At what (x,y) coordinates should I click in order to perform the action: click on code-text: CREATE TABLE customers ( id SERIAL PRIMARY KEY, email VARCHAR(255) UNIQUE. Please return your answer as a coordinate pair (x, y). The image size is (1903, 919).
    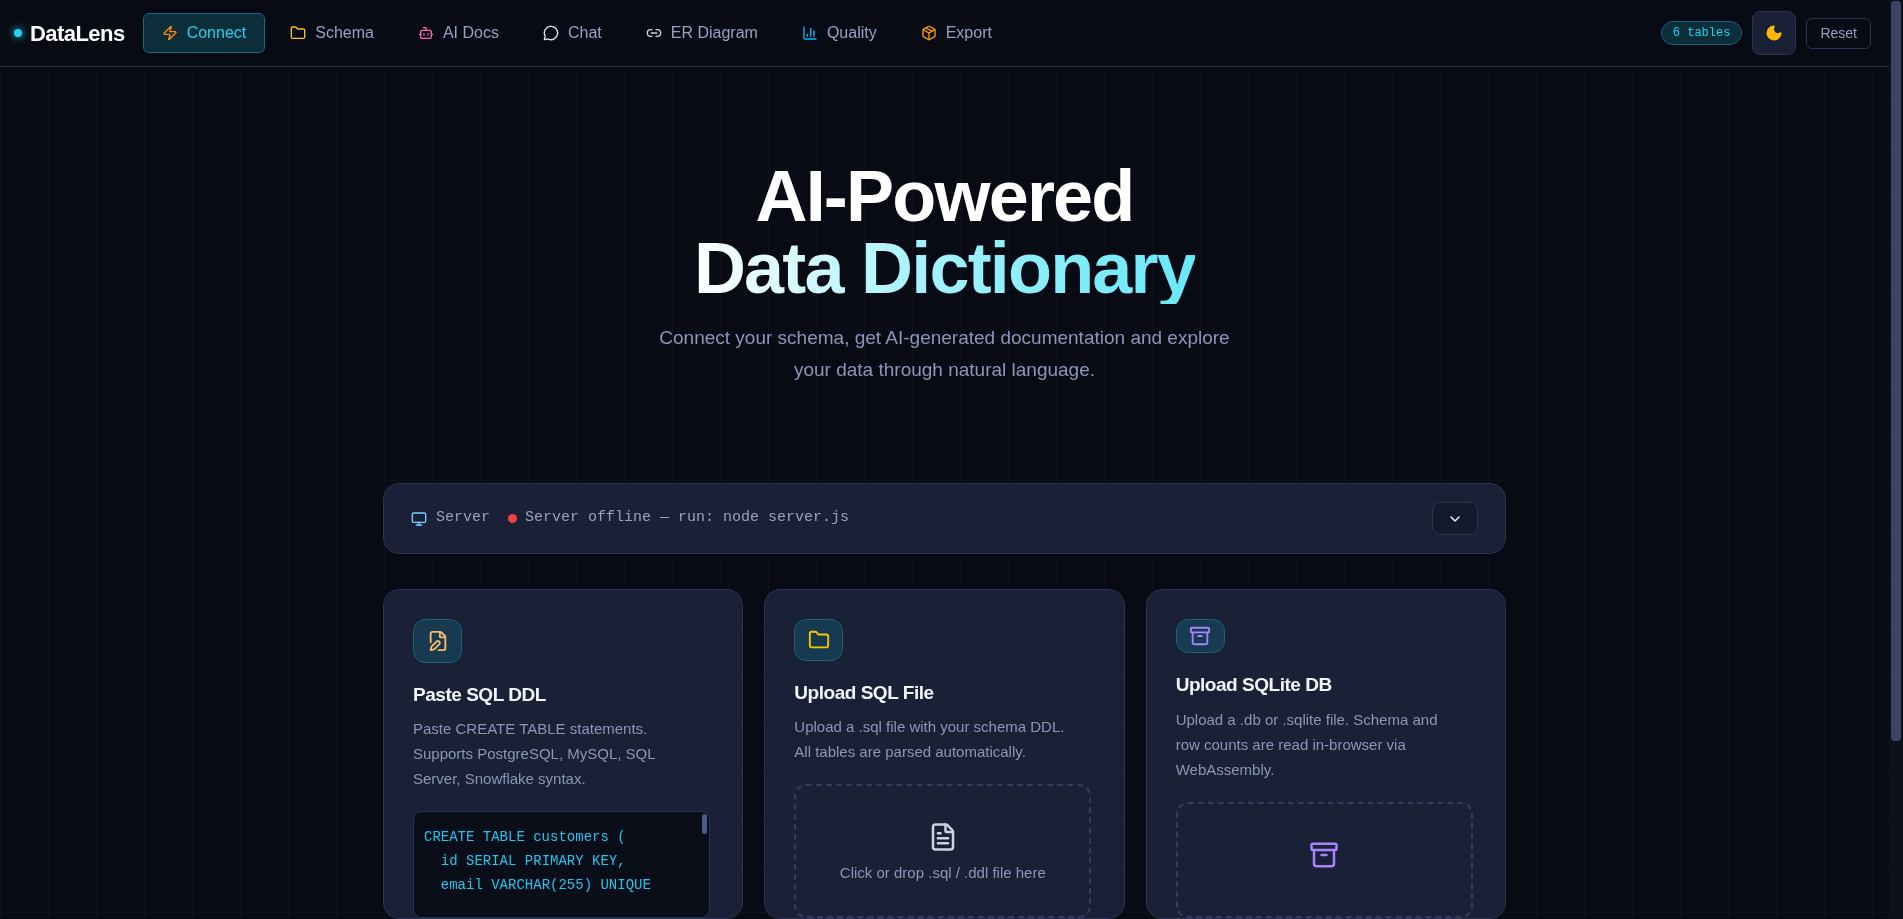
    Looking at the image, I should click on (537, 861).